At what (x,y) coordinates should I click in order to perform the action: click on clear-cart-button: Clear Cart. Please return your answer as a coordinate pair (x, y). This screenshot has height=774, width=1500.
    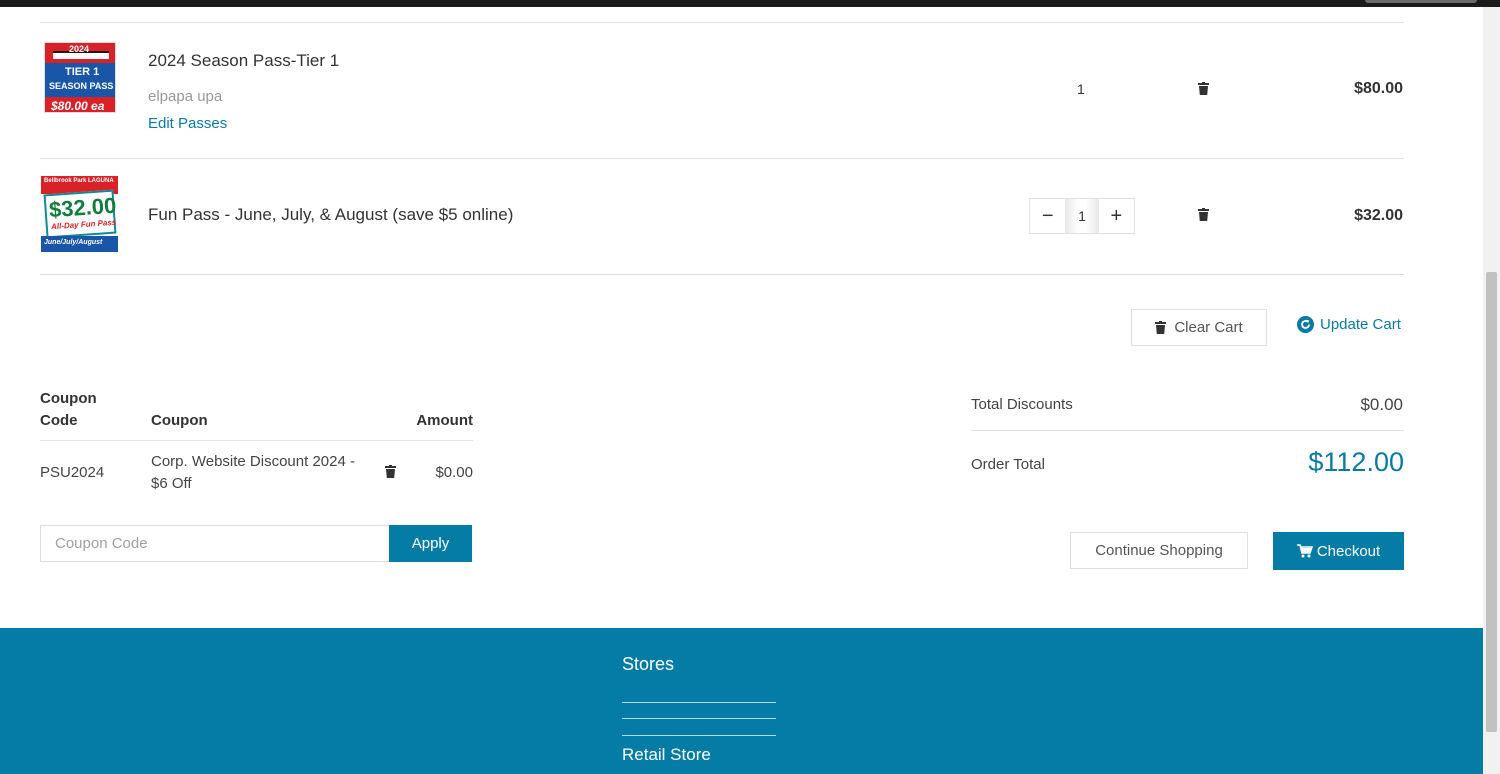
    Looking at the image, I should click on (1199, 327).